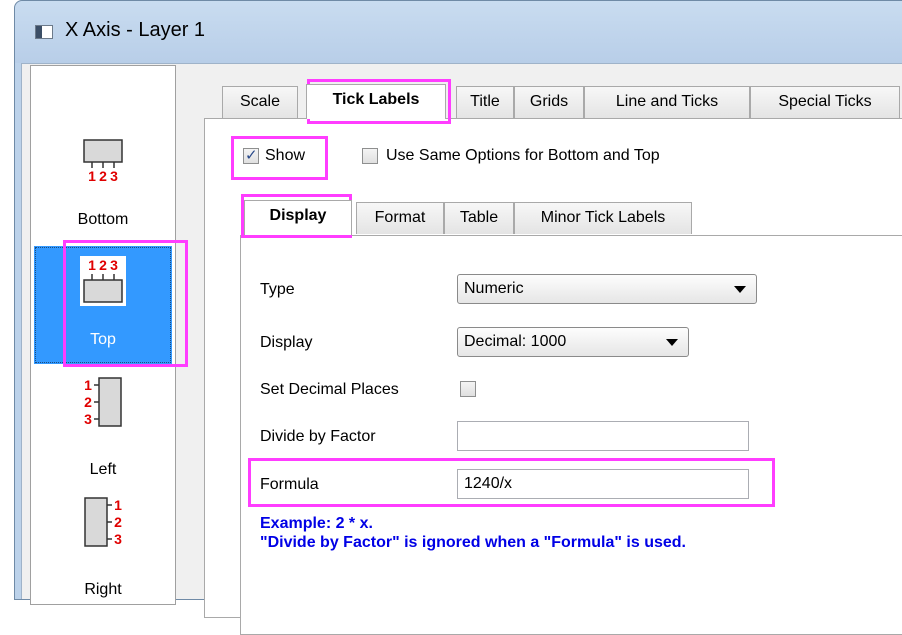 This screenshot has height=635, width=902. Describe the element at coordinates (515, 341) in the screenshot. I see `display-value: Decimal: 1000` at that location.